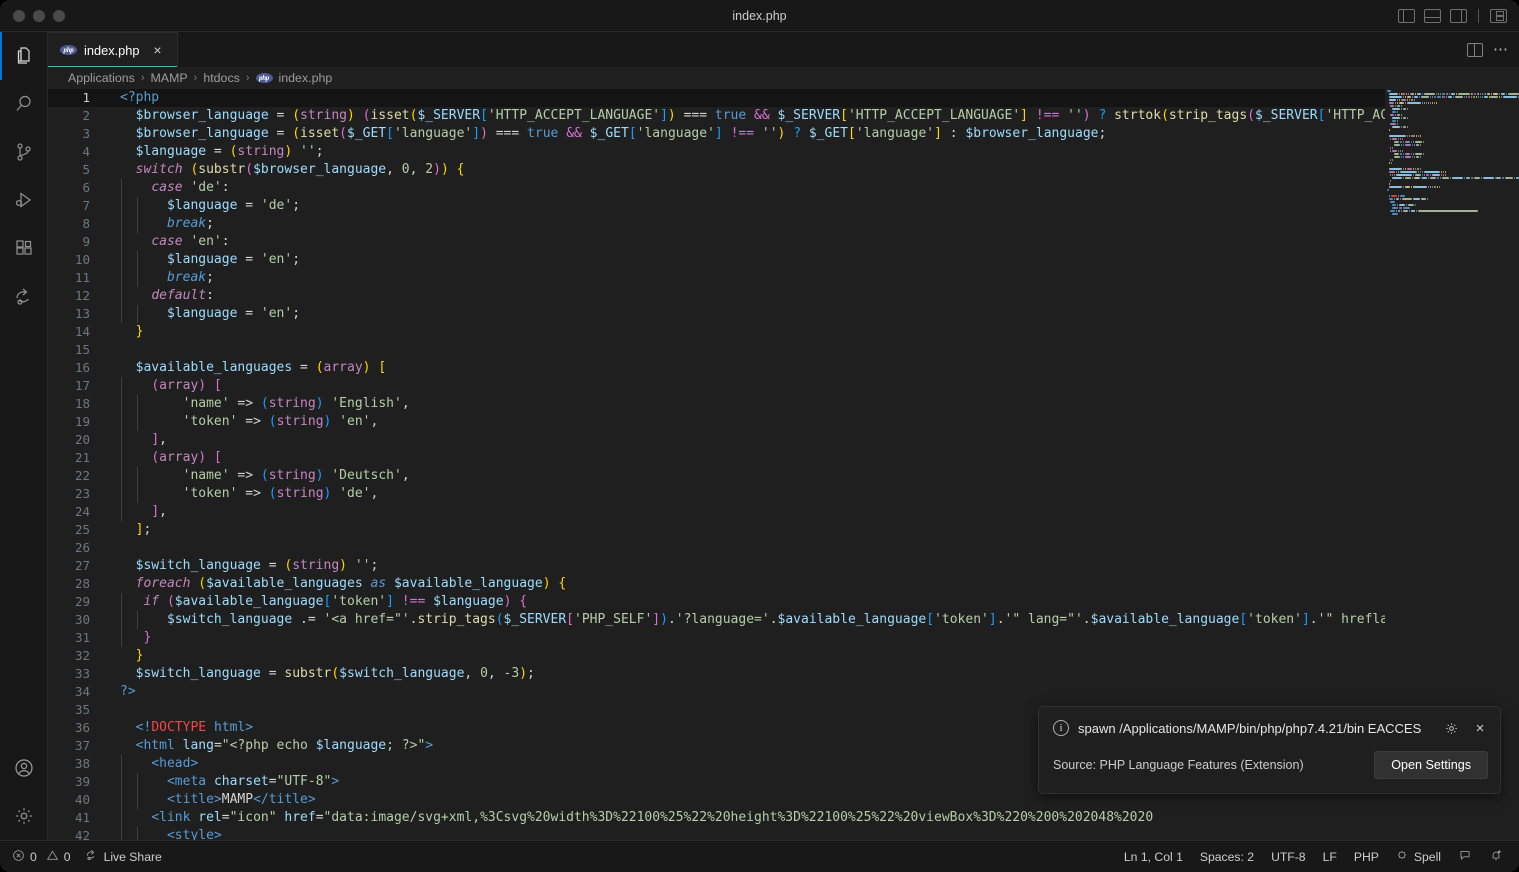 This screenshot has height=872, width=1519. I want to click on code-token: ., so click(671, 619).